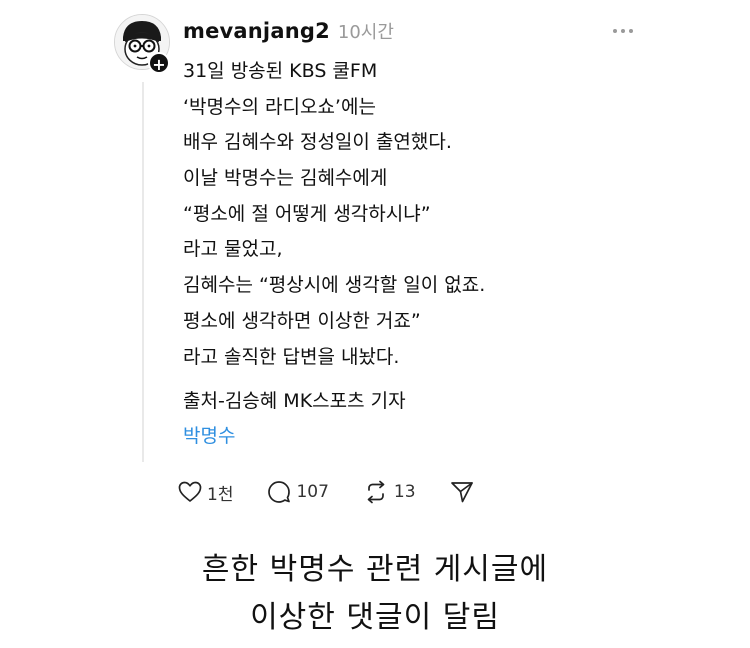 The height and width of the screenshot is (648, 750). Describe the element at coordinates (375, 617) in the screenshot. I see `caption-line: 이상한 댓글이 달림` at that location.